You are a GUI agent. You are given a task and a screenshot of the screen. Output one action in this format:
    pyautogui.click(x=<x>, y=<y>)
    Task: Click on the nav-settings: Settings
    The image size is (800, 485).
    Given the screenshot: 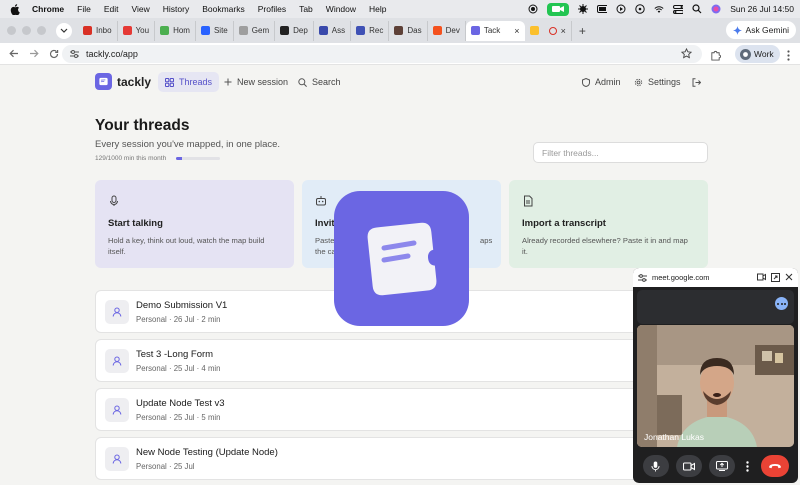 What is the action you would take?
    pyautogui.click(x=657, y=82)
    